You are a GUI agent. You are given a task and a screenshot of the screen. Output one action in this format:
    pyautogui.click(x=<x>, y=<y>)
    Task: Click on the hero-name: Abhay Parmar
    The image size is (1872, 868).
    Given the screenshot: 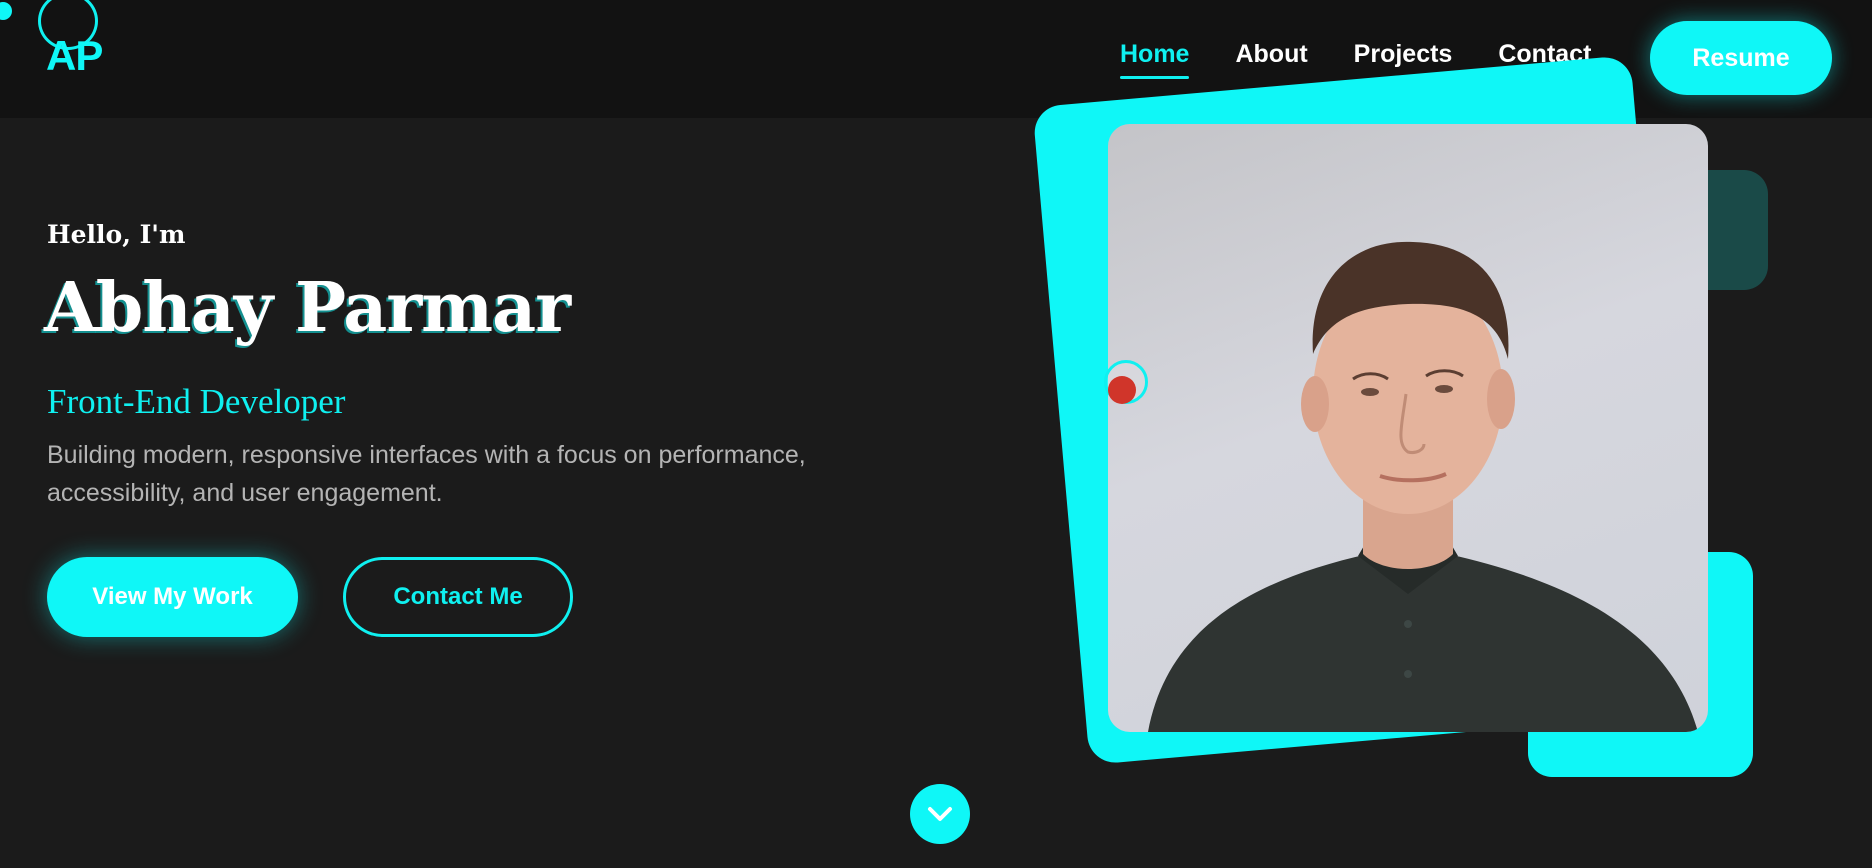 What is the action you would take?
    pyautogui.click(x=307, y=308)
    